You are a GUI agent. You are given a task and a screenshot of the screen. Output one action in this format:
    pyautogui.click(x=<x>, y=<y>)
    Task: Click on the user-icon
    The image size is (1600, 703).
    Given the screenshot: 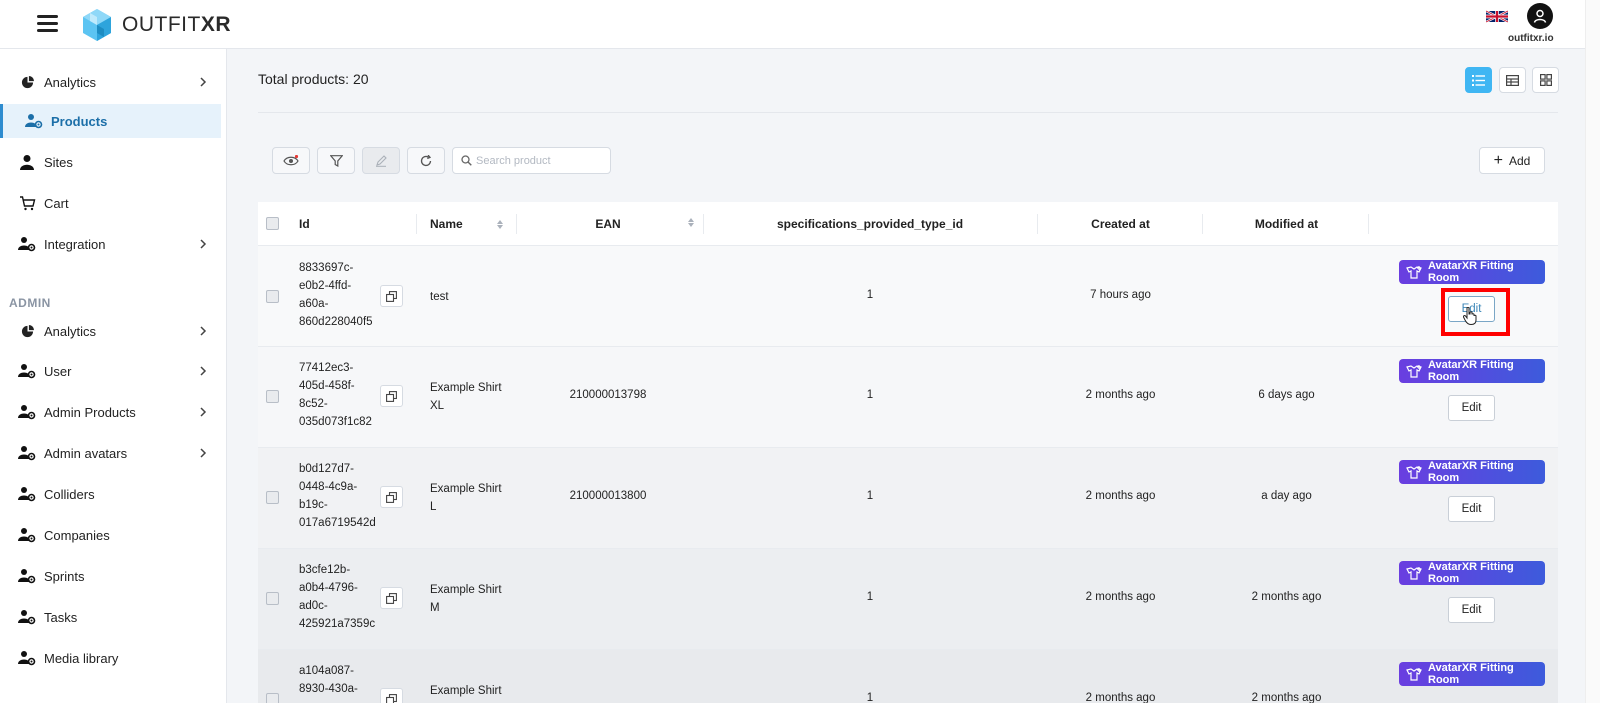 What is the action you would take?
    pyautogui.click(x=1540, y=16)
    